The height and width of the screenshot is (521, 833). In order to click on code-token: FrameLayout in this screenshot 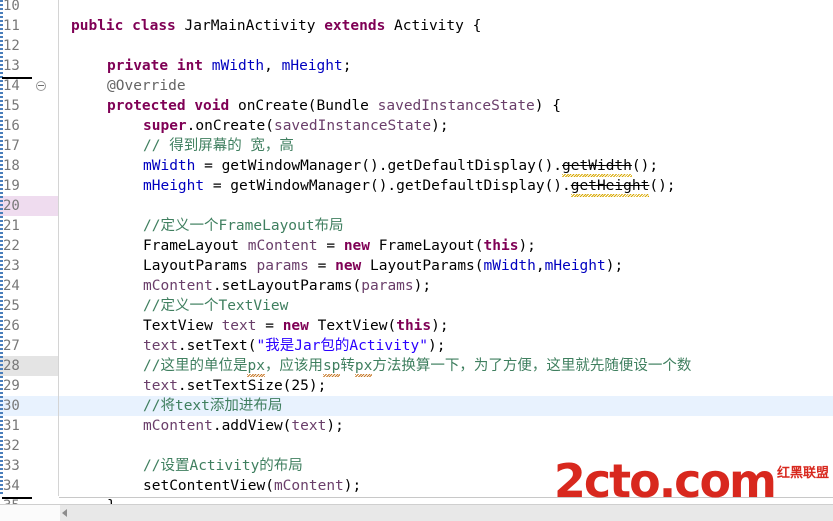, I will do `click(195, 246)`.